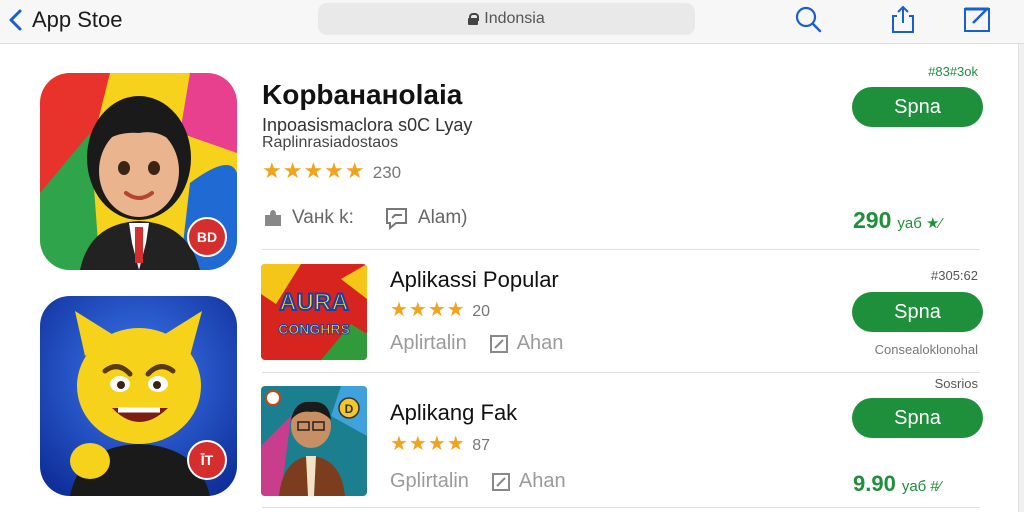 The height and width of the screenshot is (512, 1024). I want to click on app-2-price-unit: yaб #⁄, so click(921, 486).